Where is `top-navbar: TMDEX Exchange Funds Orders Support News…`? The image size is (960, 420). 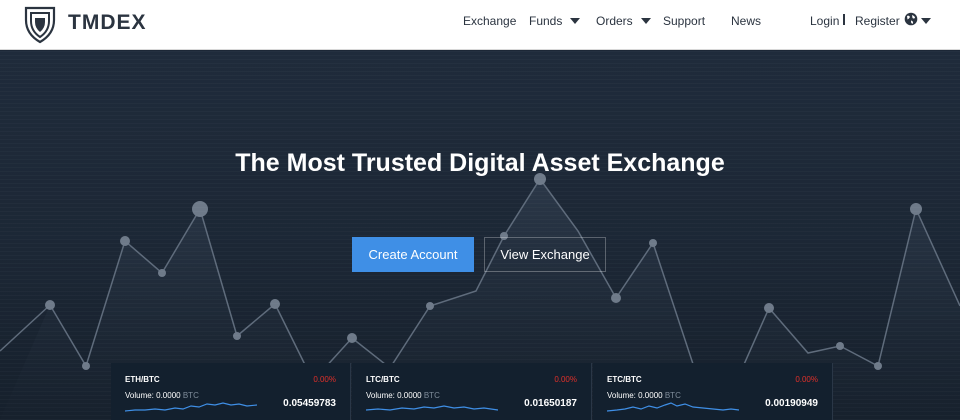
top-navbar: TMDEX Exchange Funds Orders Support News… is located at coordinates (480, 25).